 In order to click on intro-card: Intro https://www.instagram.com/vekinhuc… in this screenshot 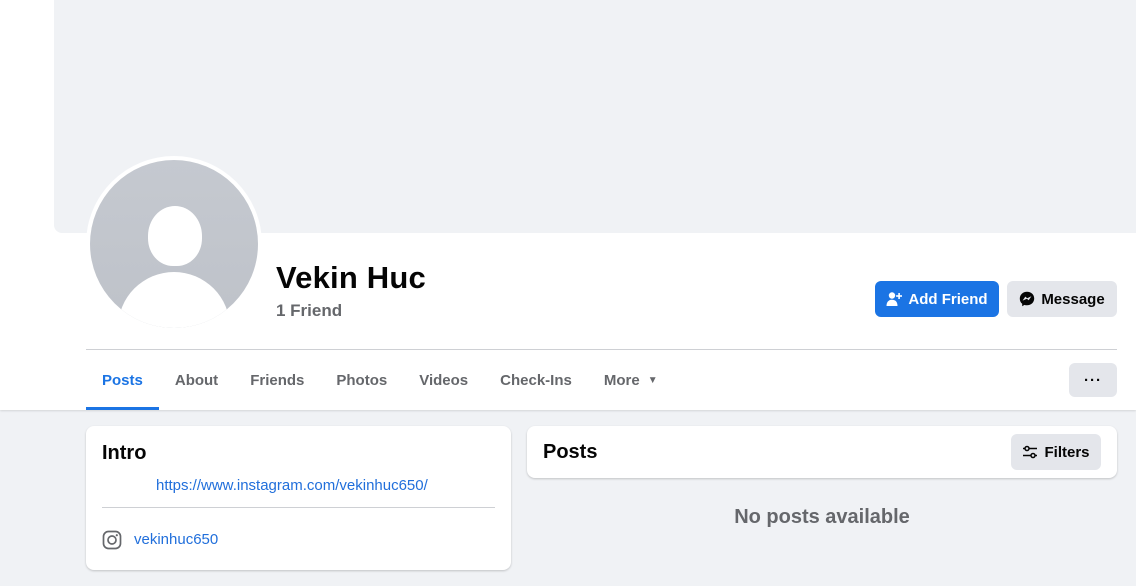, I will do `click(298, 498)`.